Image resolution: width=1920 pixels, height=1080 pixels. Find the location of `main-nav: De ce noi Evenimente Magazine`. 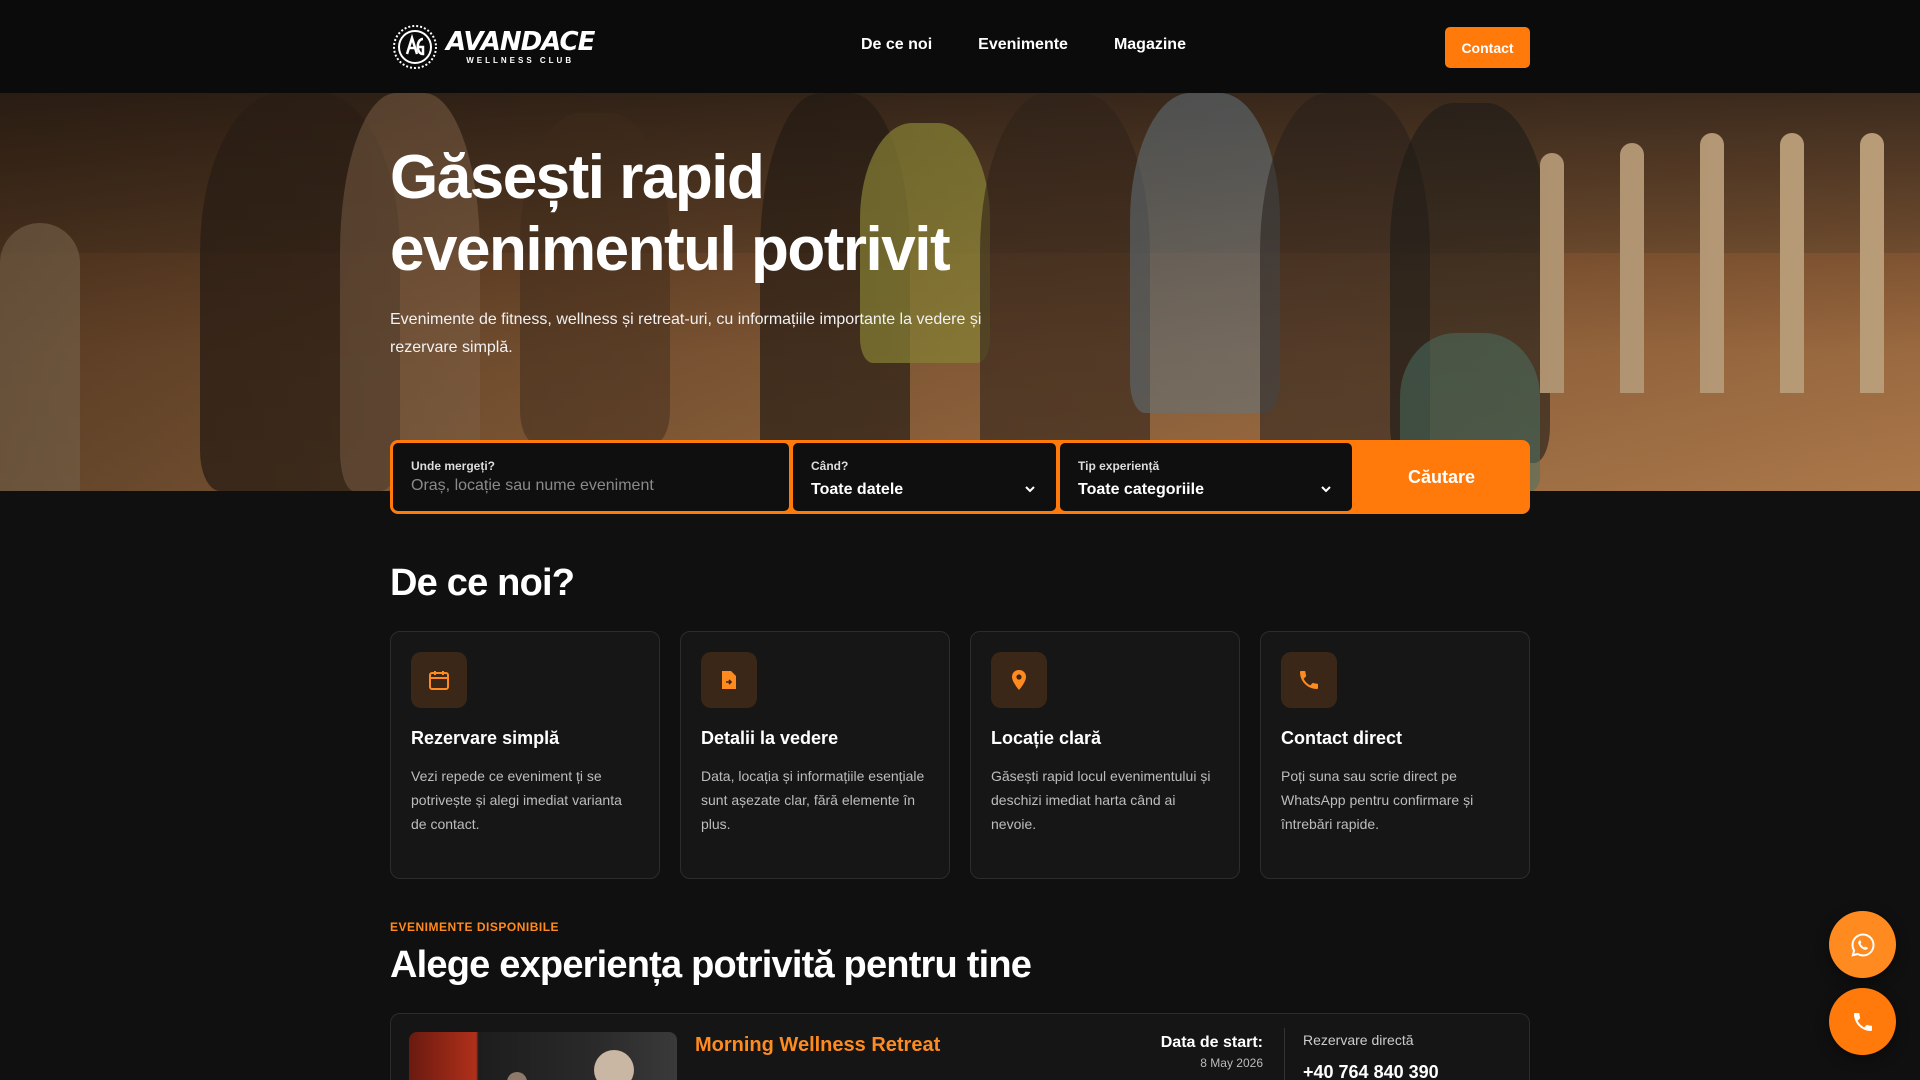

main-nav: De ce noi Evenimente Magazine is located at coordinates (1023, 45).